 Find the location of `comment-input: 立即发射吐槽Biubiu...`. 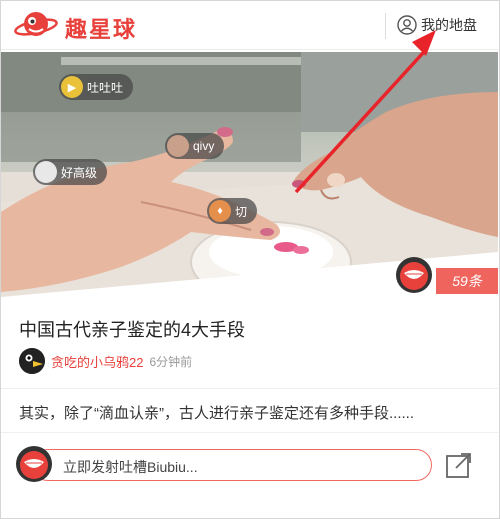

comment-input: 立即发射吐槽Biubiu... is located at coordinates (232, 465).